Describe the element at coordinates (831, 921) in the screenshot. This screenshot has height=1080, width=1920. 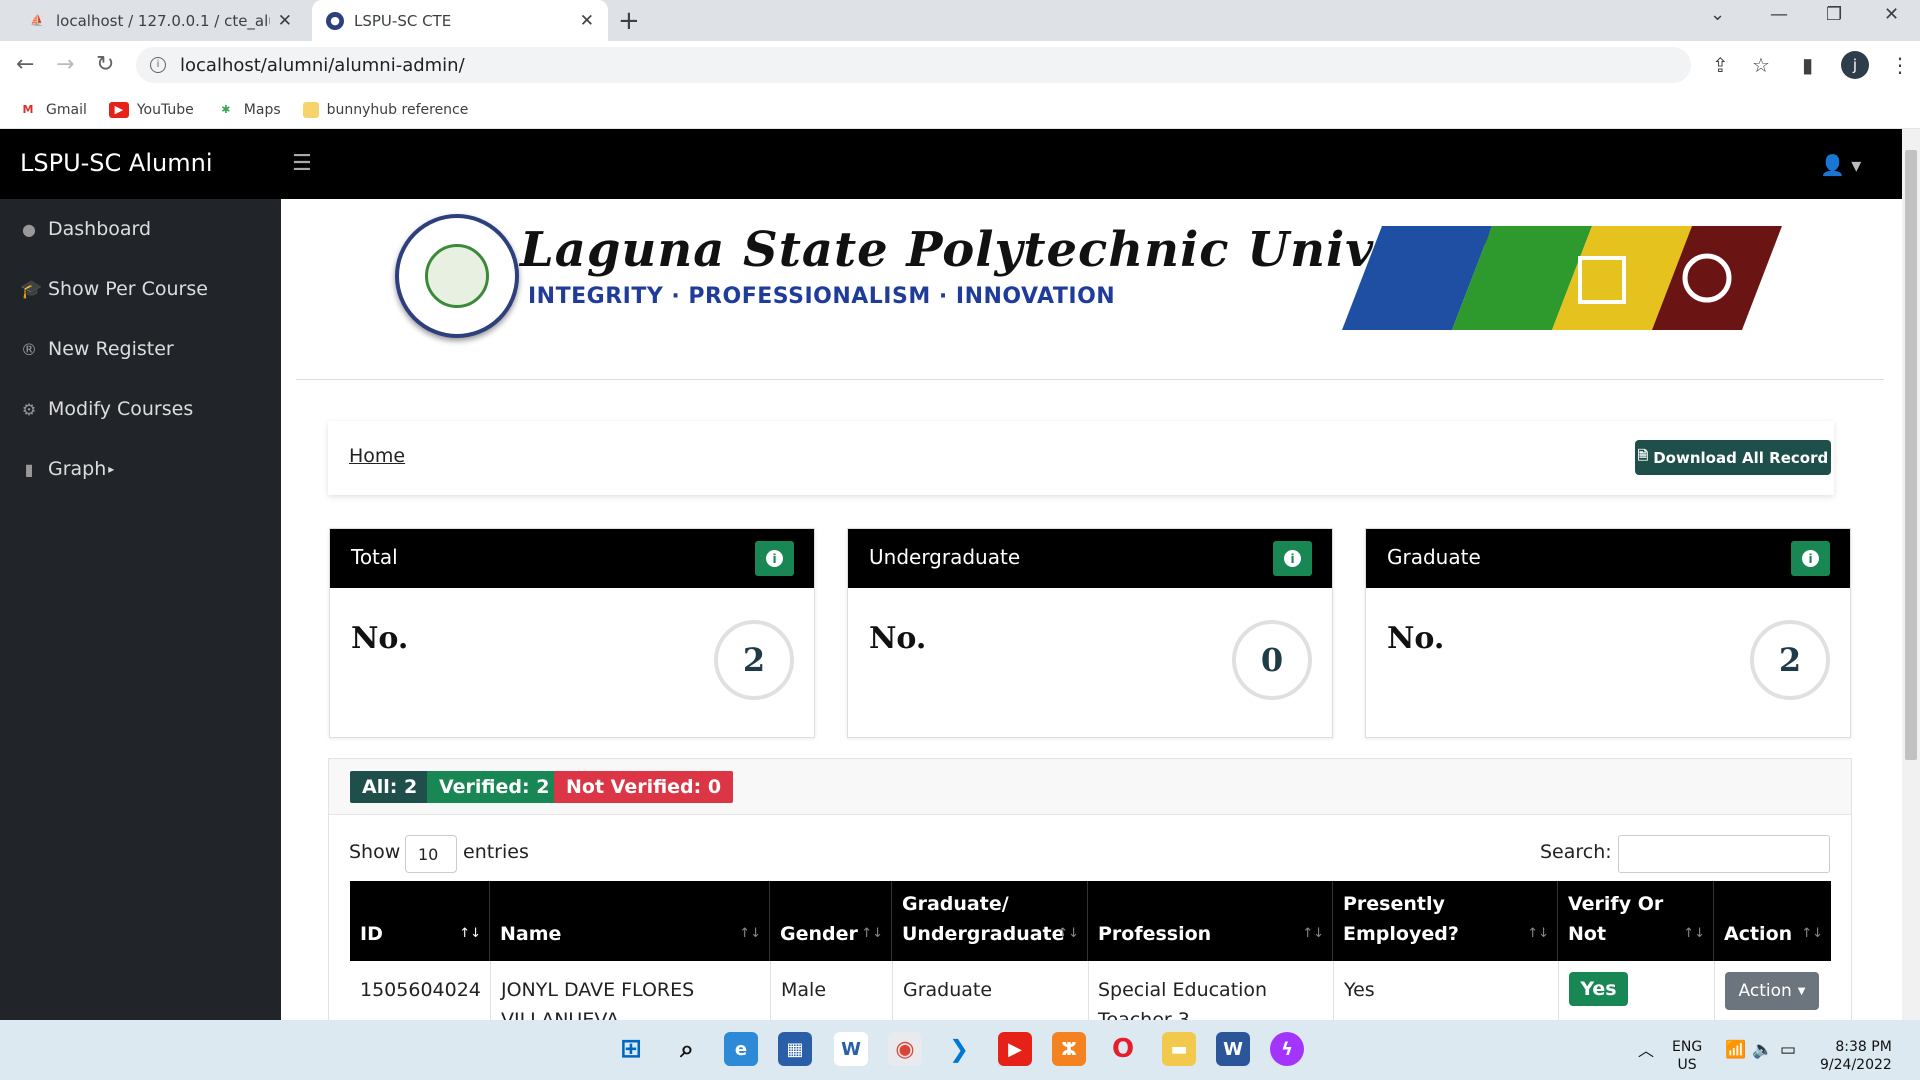
I see `column-header-gender: Gender ↑↓` at that location.